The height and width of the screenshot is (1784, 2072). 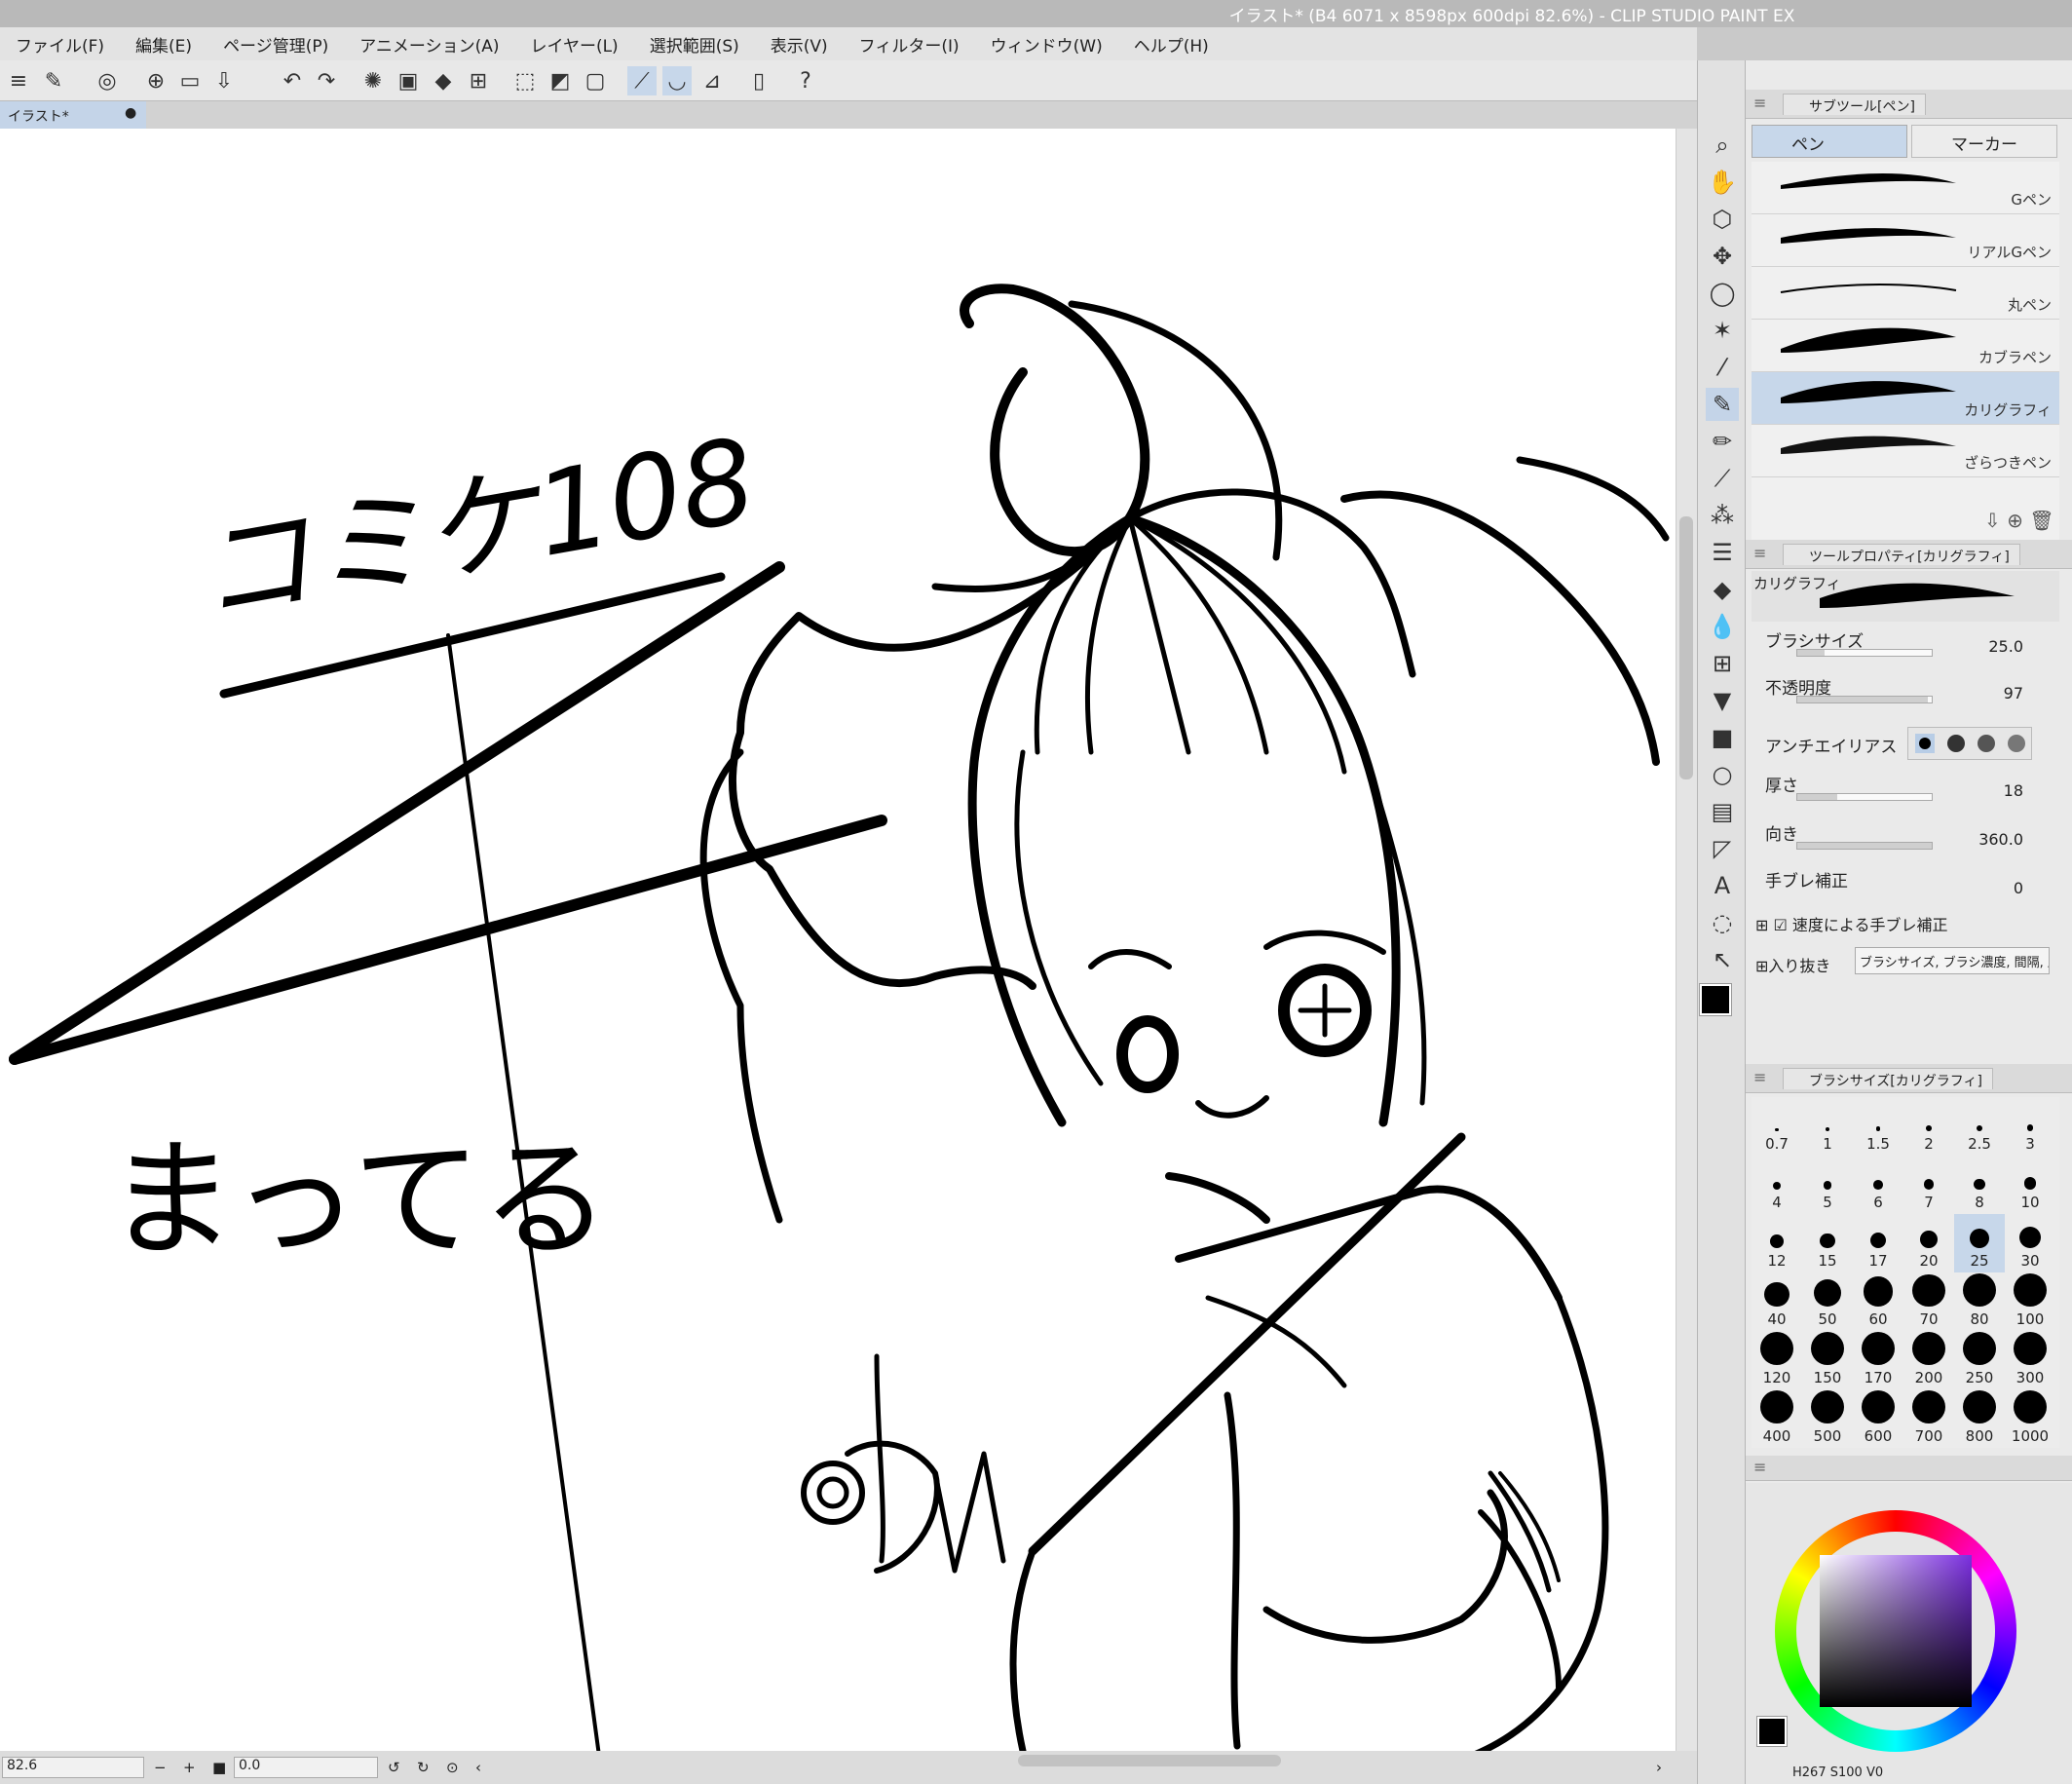 I want to click on vertical-scroll-thumb, so click(x=1686, y=647).